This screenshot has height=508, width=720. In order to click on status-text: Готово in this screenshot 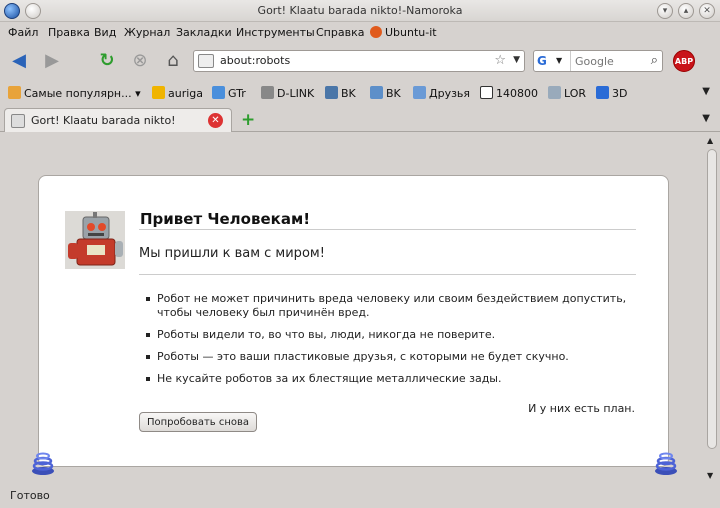, I will do `click(30, 495)`.